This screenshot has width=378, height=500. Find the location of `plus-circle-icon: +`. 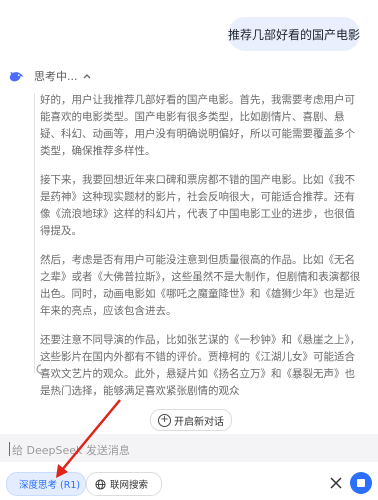

plus-circle-icon: + is located at coordinates (164, 420).